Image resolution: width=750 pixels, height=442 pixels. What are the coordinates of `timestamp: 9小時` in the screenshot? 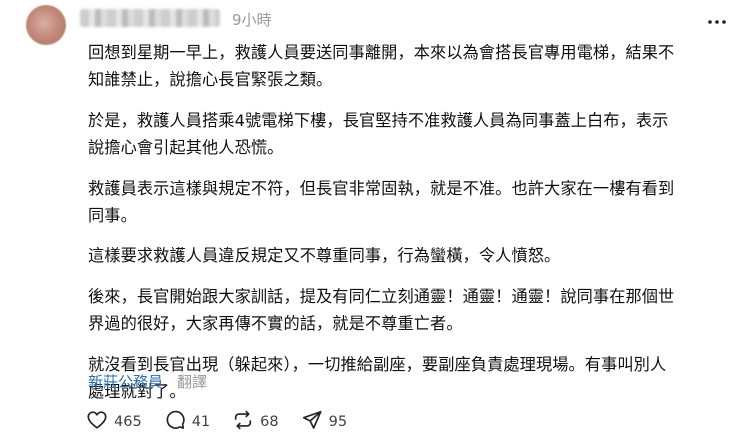 It's located at (252, 20).